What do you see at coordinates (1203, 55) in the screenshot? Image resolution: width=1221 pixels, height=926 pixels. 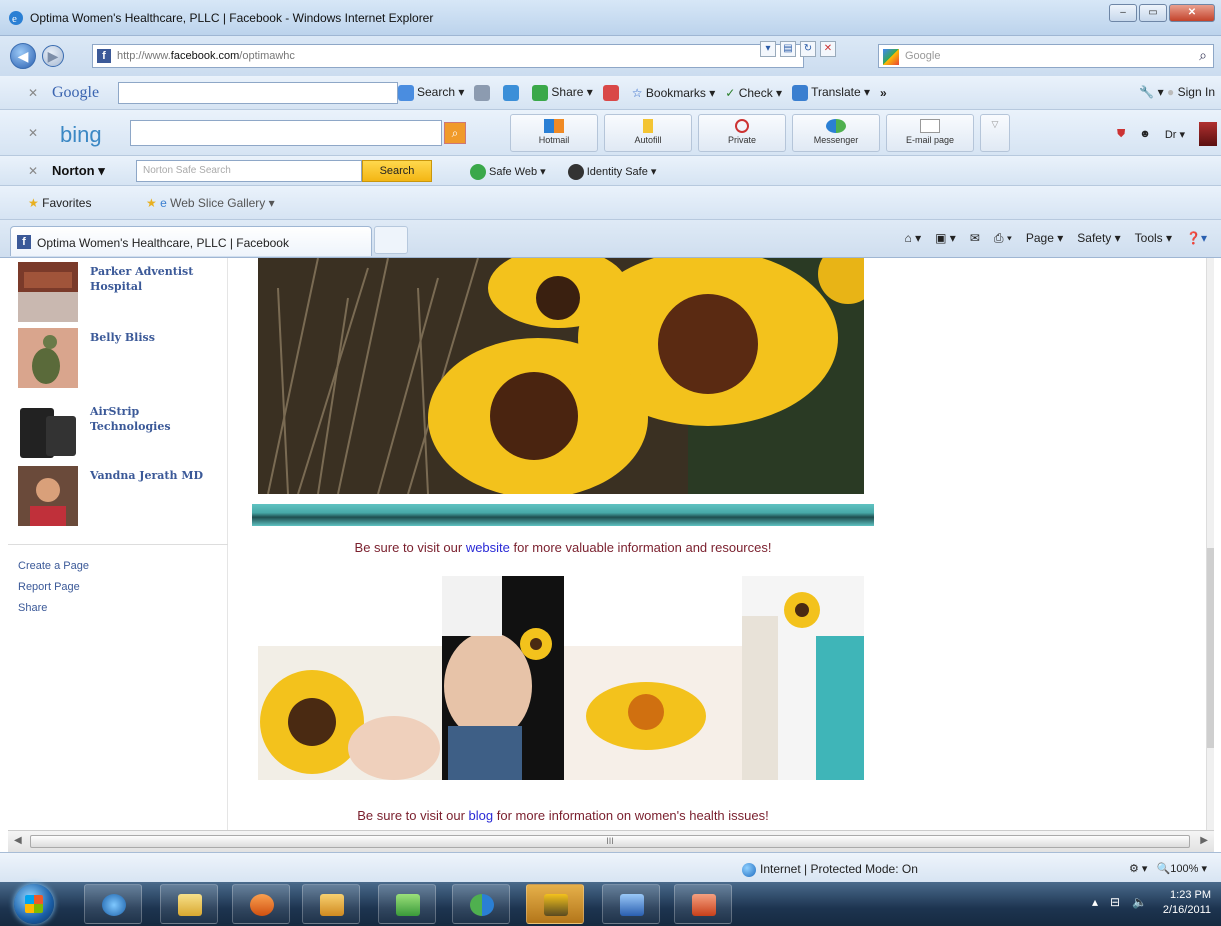 I see `search-icon: ⌕` at bounding box center [1203, 55].